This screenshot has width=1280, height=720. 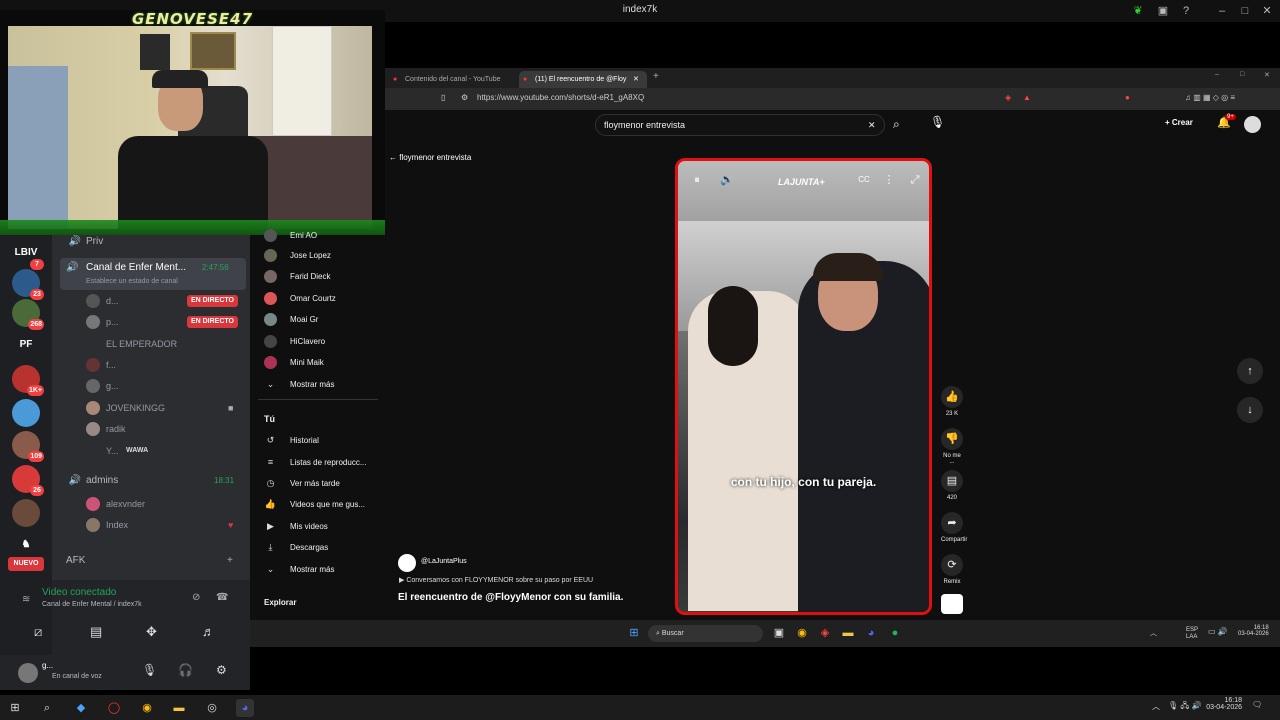 I want to click on create-button: + Crear, so click(x=1179, y=122).